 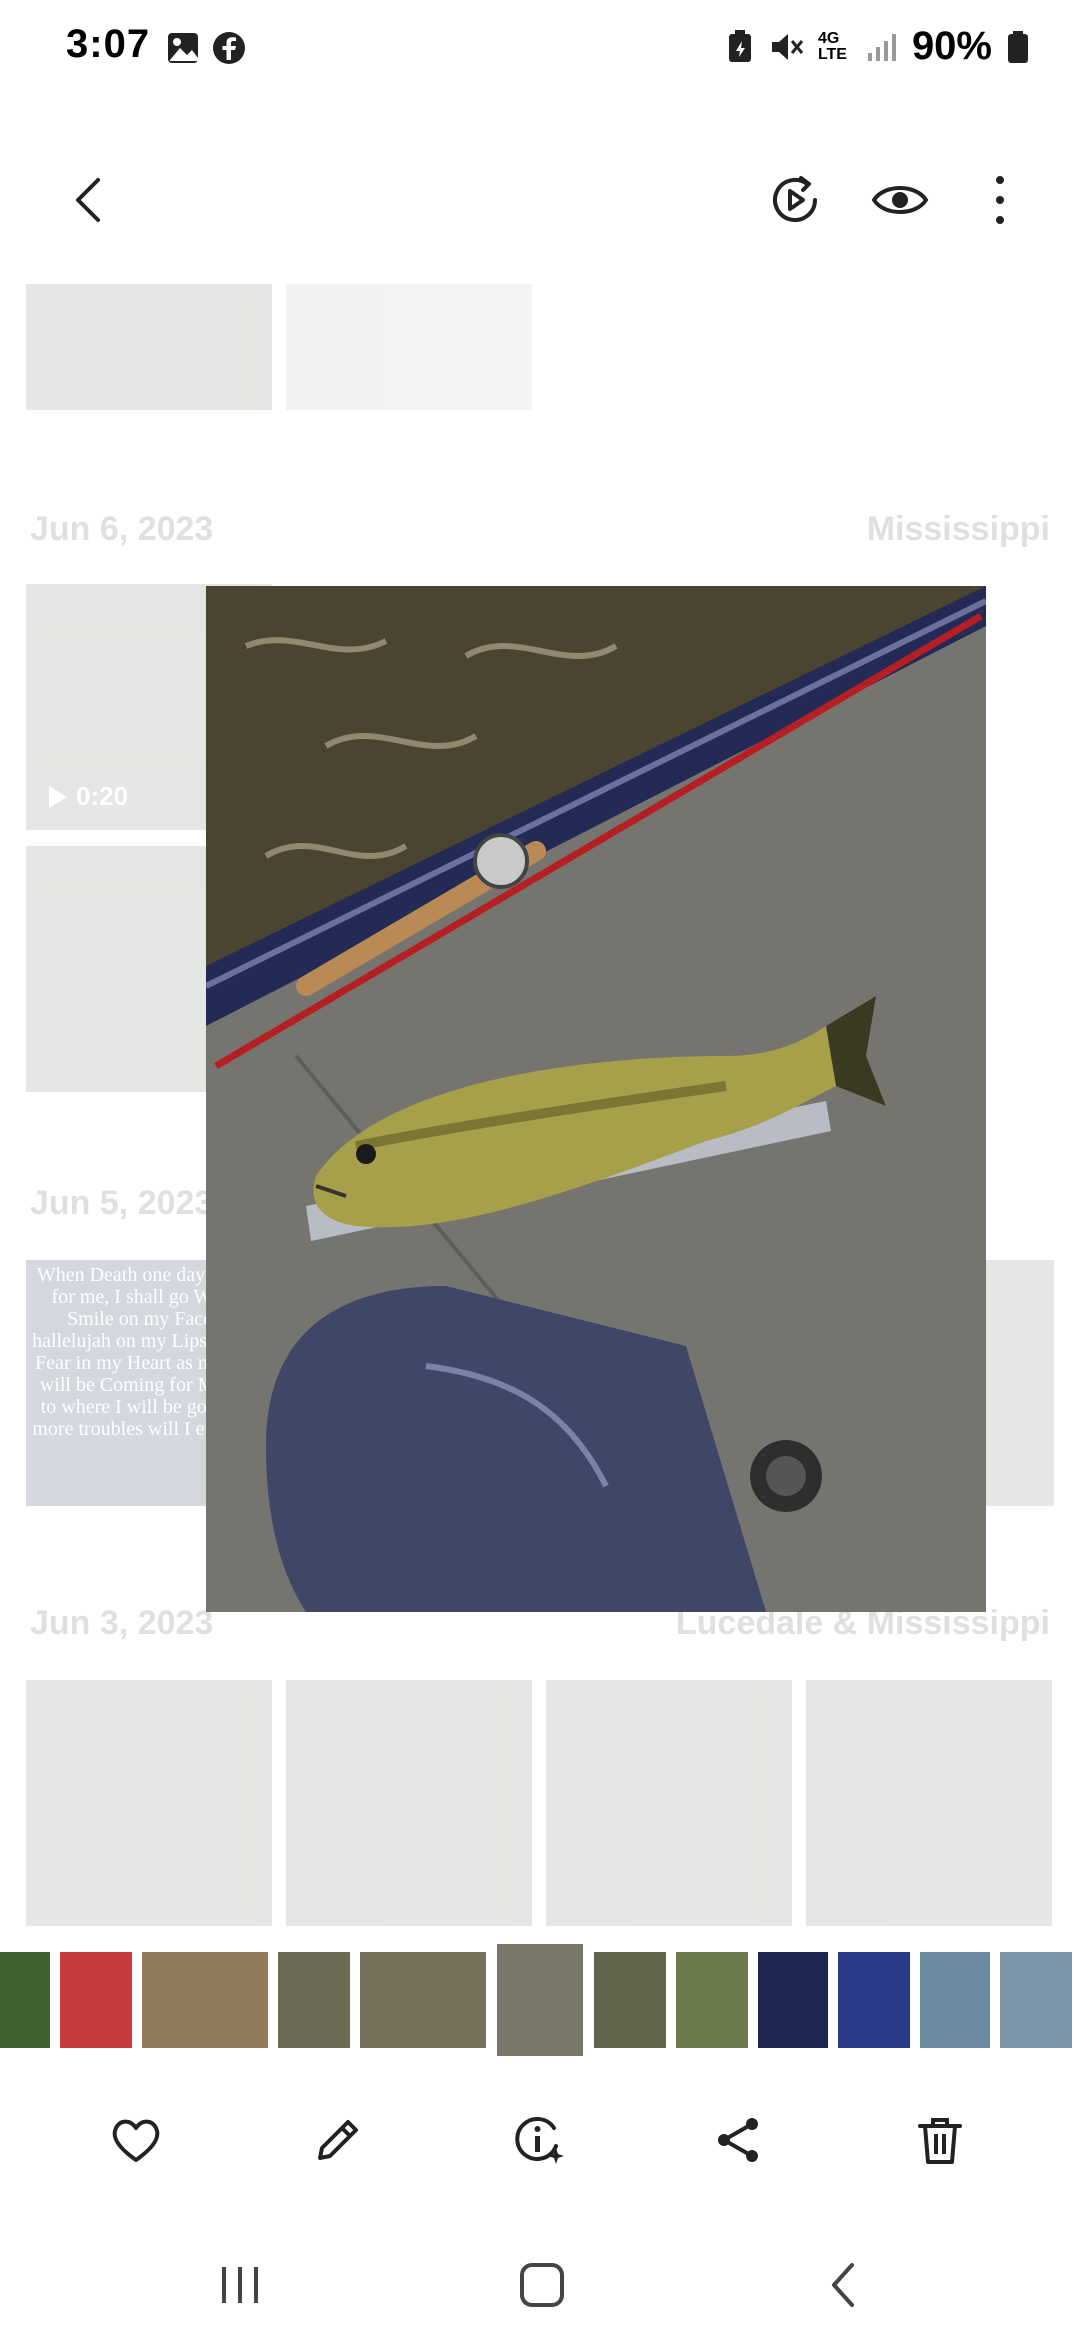 I want to click on section-date: Jun 6, 2023, so click(x=122, y=529).